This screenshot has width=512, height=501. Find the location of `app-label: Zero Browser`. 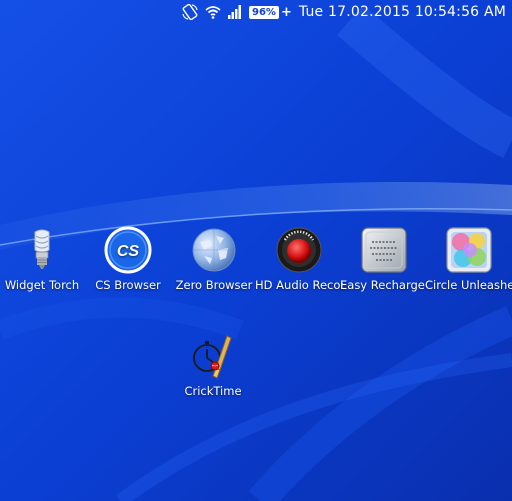

app-label: Zero Browser is located at coordinates (214, 285).